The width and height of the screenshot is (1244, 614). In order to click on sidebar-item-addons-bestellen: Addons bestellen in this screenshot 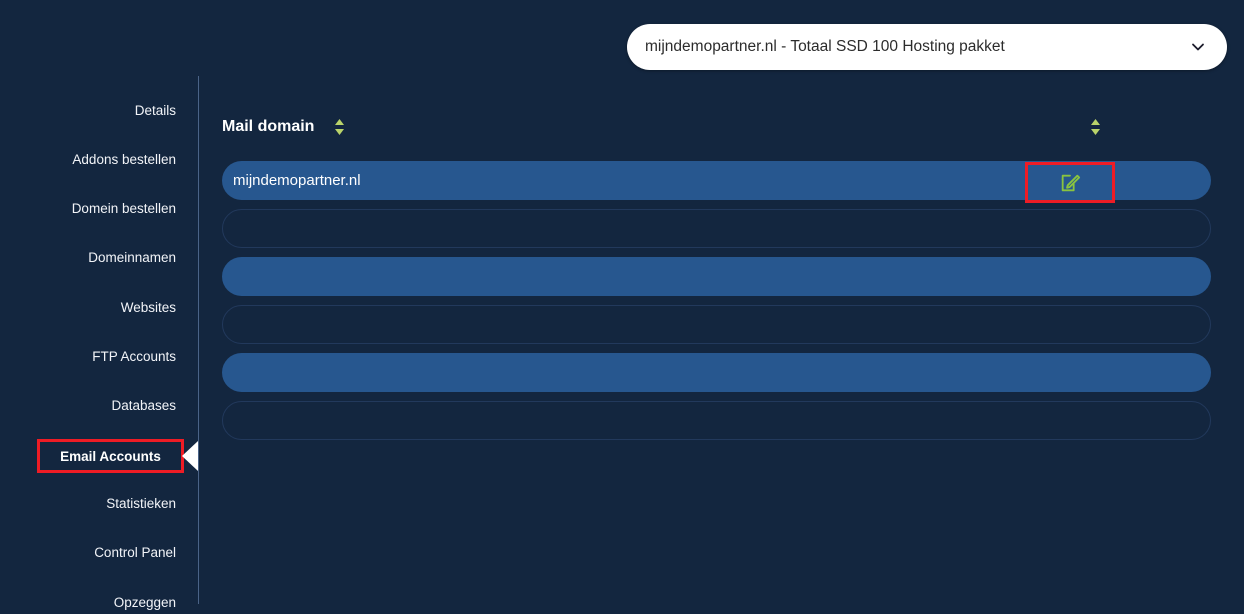, I will do `click(124, 160)`.